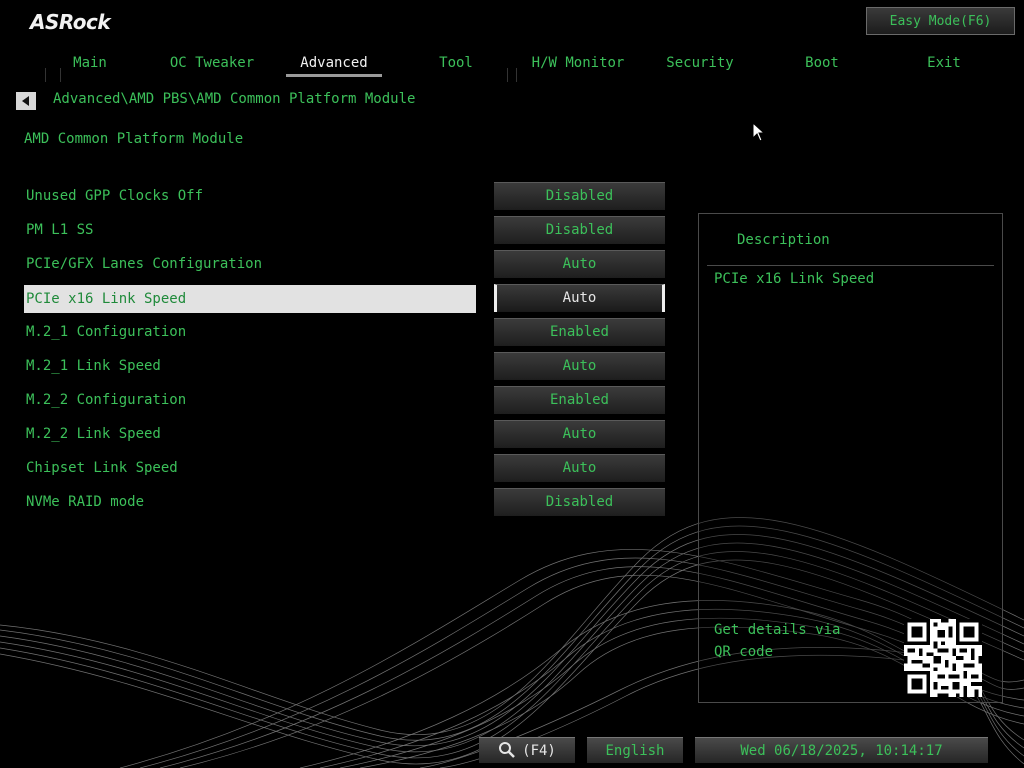 This screenshot has height=768, width=1024. What do you see at coordinates (579, 332) in the screenshot?
I see `setting-value-m2-1-configuration: Enabled` at bounding box center [579, 332].